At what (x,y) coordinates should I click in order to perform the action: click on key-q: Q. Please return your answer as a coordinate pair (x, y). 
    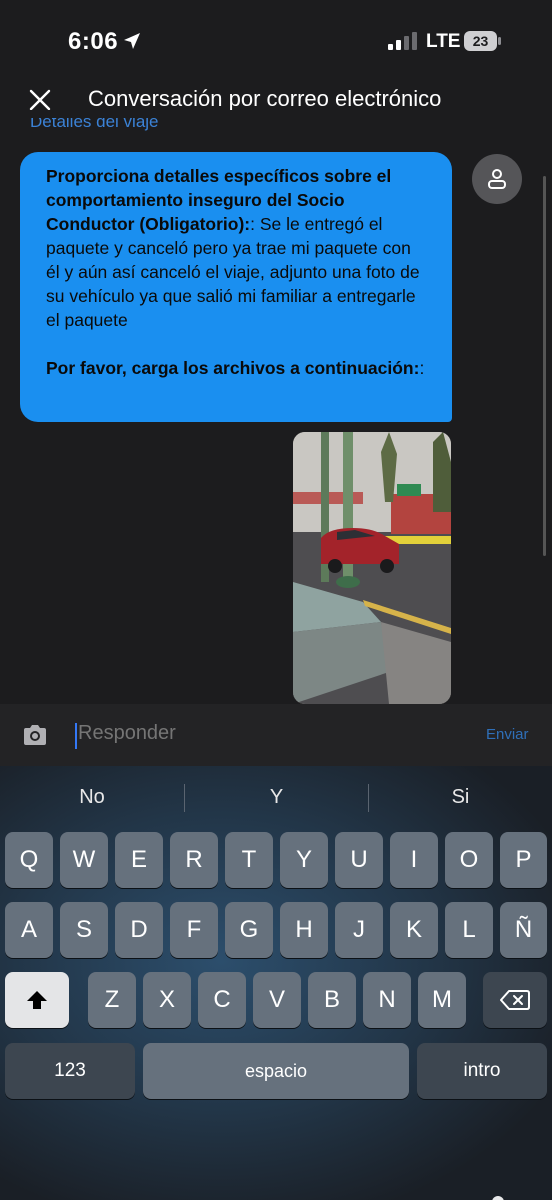
    Looking at the image, I should click on (29, 860).